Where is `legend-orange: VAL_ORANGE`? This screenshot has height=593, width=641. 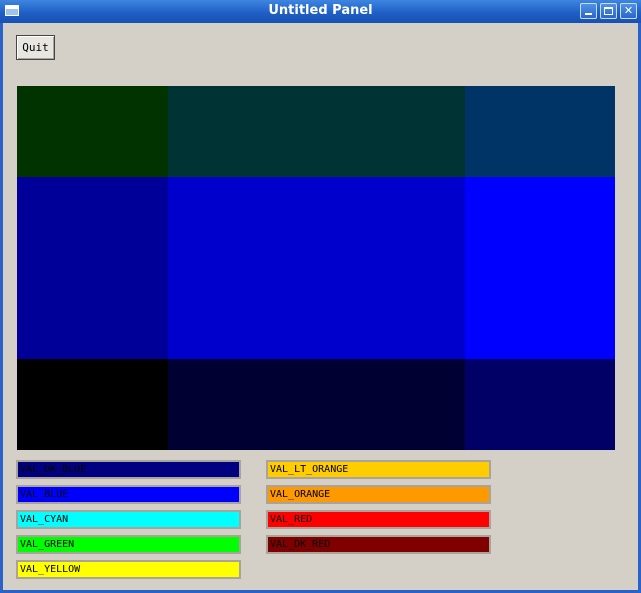
legend-orange: VAL_ORANGE is located at coordinates (378, 494).